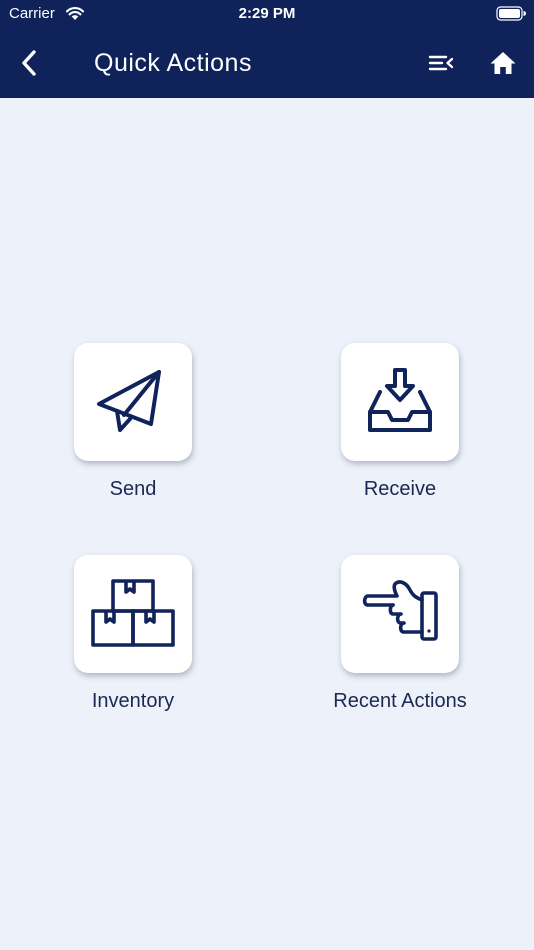 The height and width of the screenshot is (950, 534). I want to click on inventory-label: Inventory, so click(133, 701).